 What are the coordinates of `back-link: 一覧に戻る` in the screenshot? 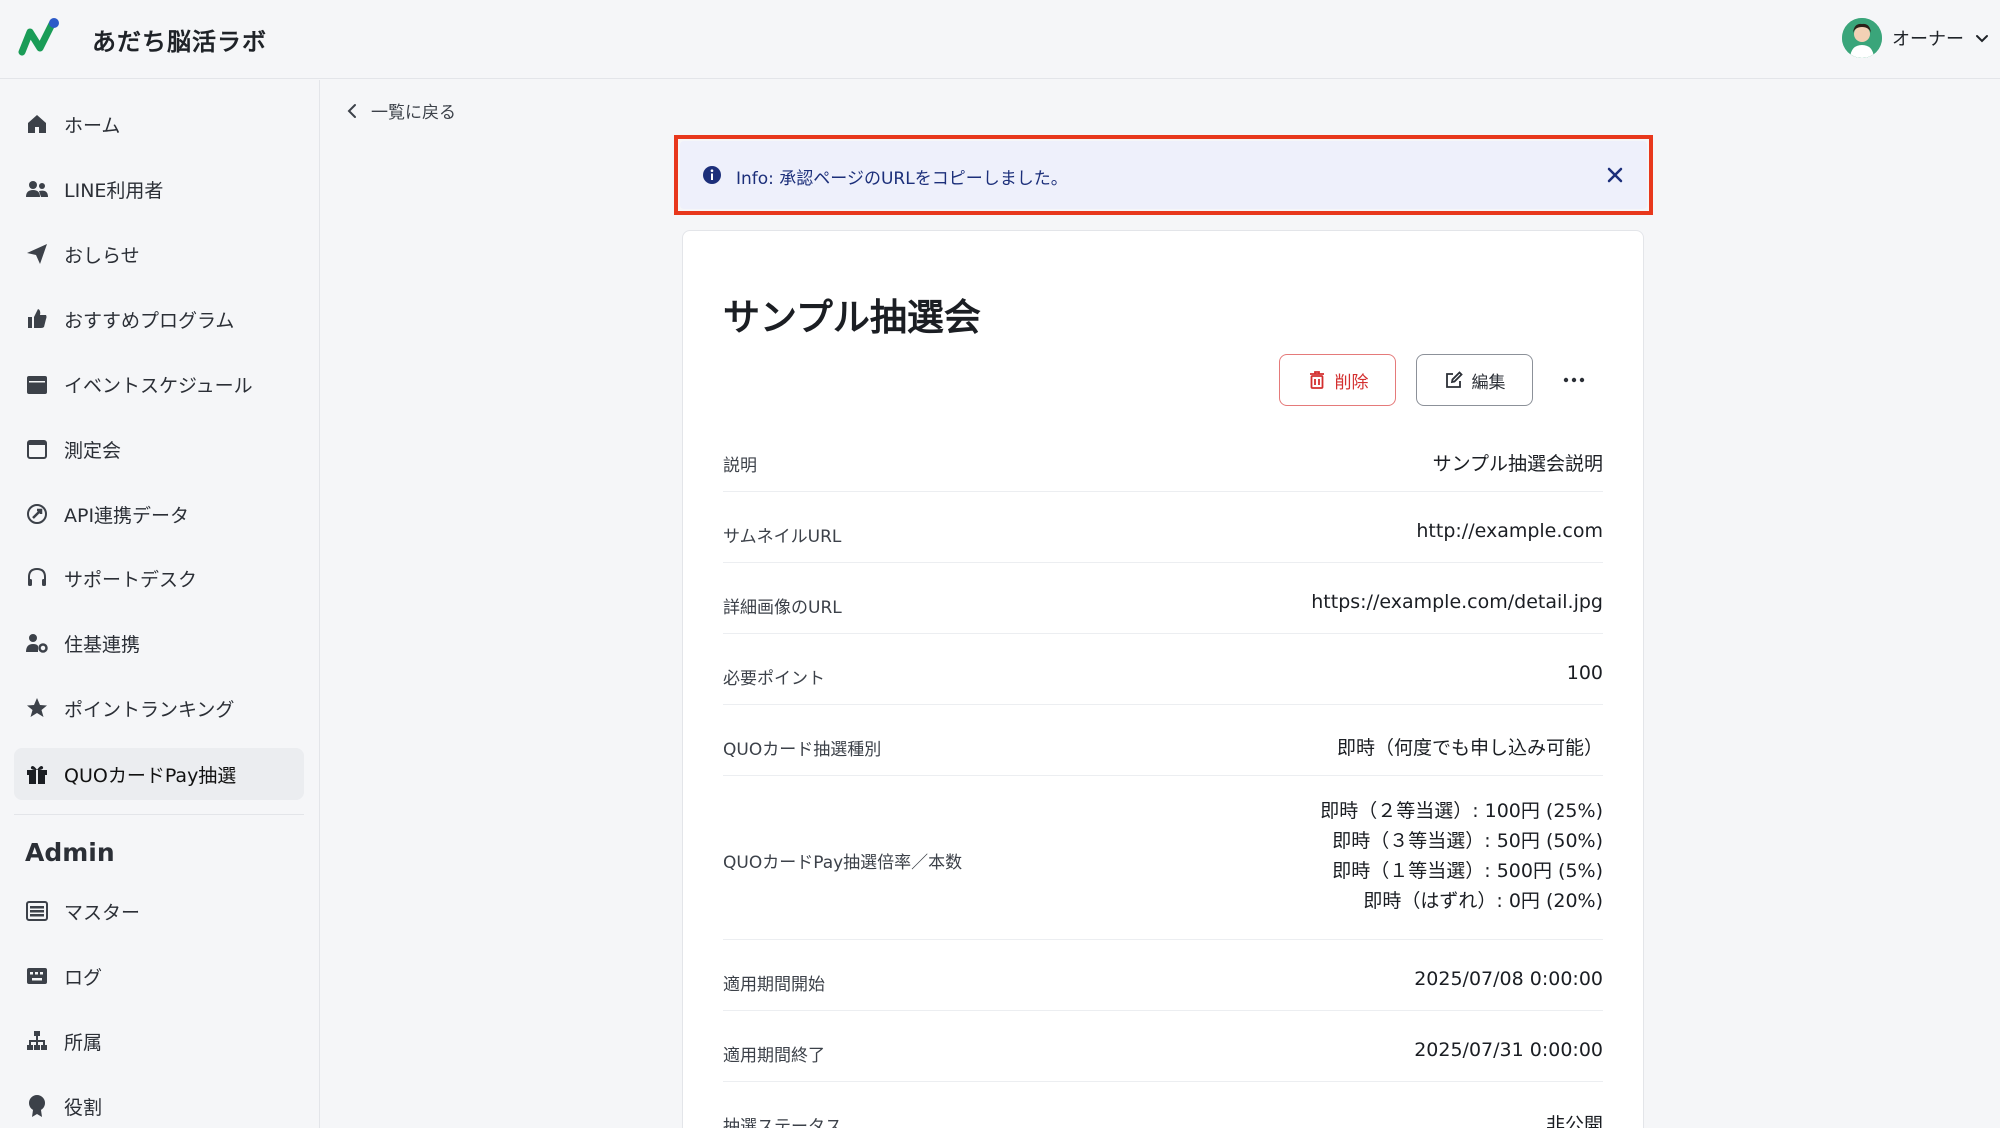 It's located at (400, 110).